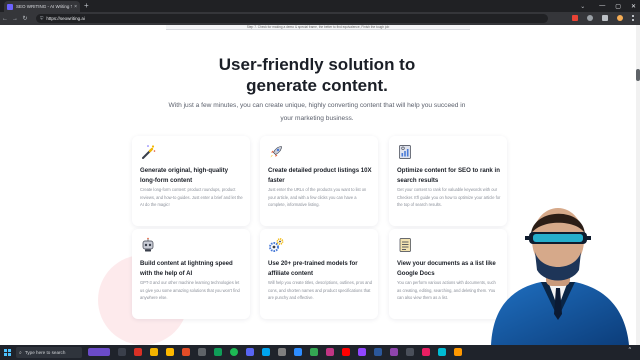 The height and width of the screenshot is (360, 640). I want to click on document-list-icon, so click(405, 245).